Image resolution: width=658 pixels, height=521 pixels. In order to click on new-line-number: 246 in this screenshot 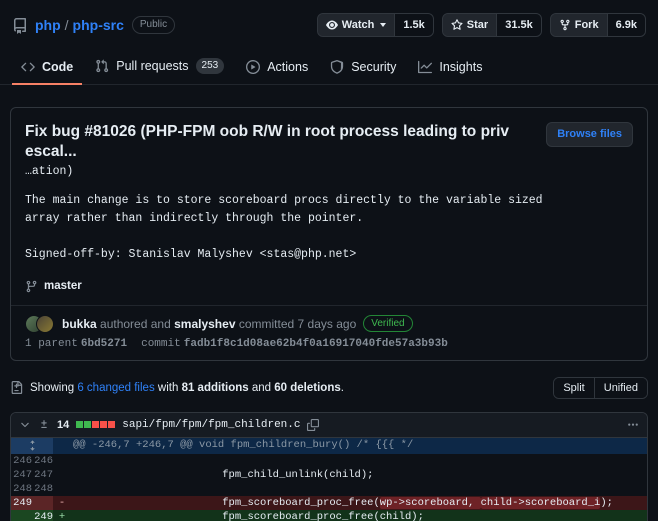, I will do `click(43, 460)`.